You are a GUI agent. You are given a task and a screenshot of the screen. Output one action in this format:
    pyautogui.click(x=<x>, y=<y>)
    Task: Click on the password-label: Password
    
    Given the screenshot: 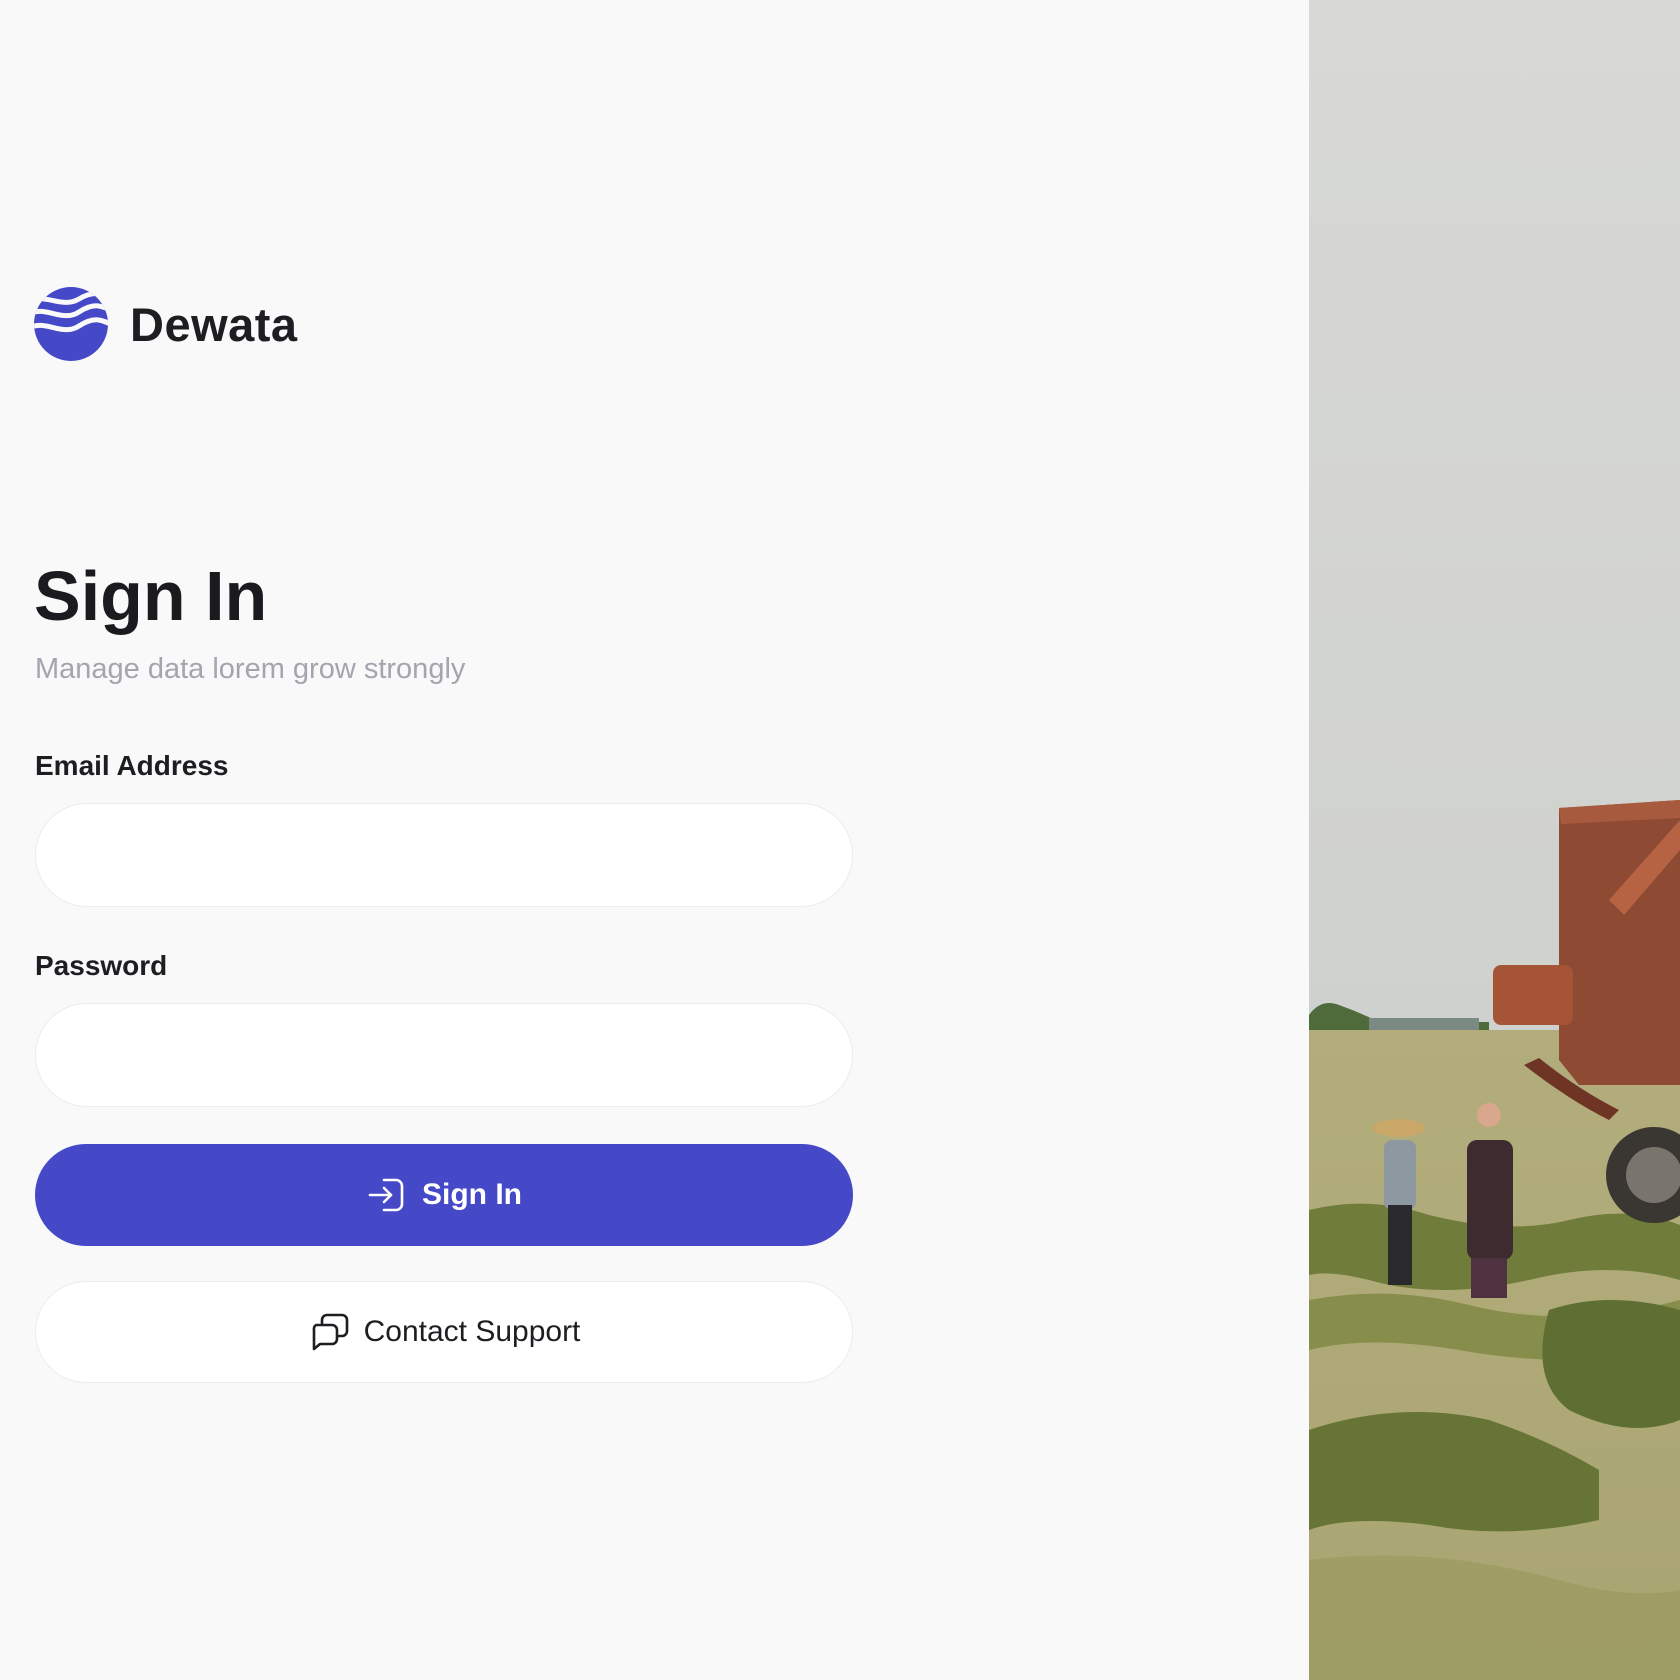 What is the action you would take?
    pyautogui.click(x=101, y=965)
    